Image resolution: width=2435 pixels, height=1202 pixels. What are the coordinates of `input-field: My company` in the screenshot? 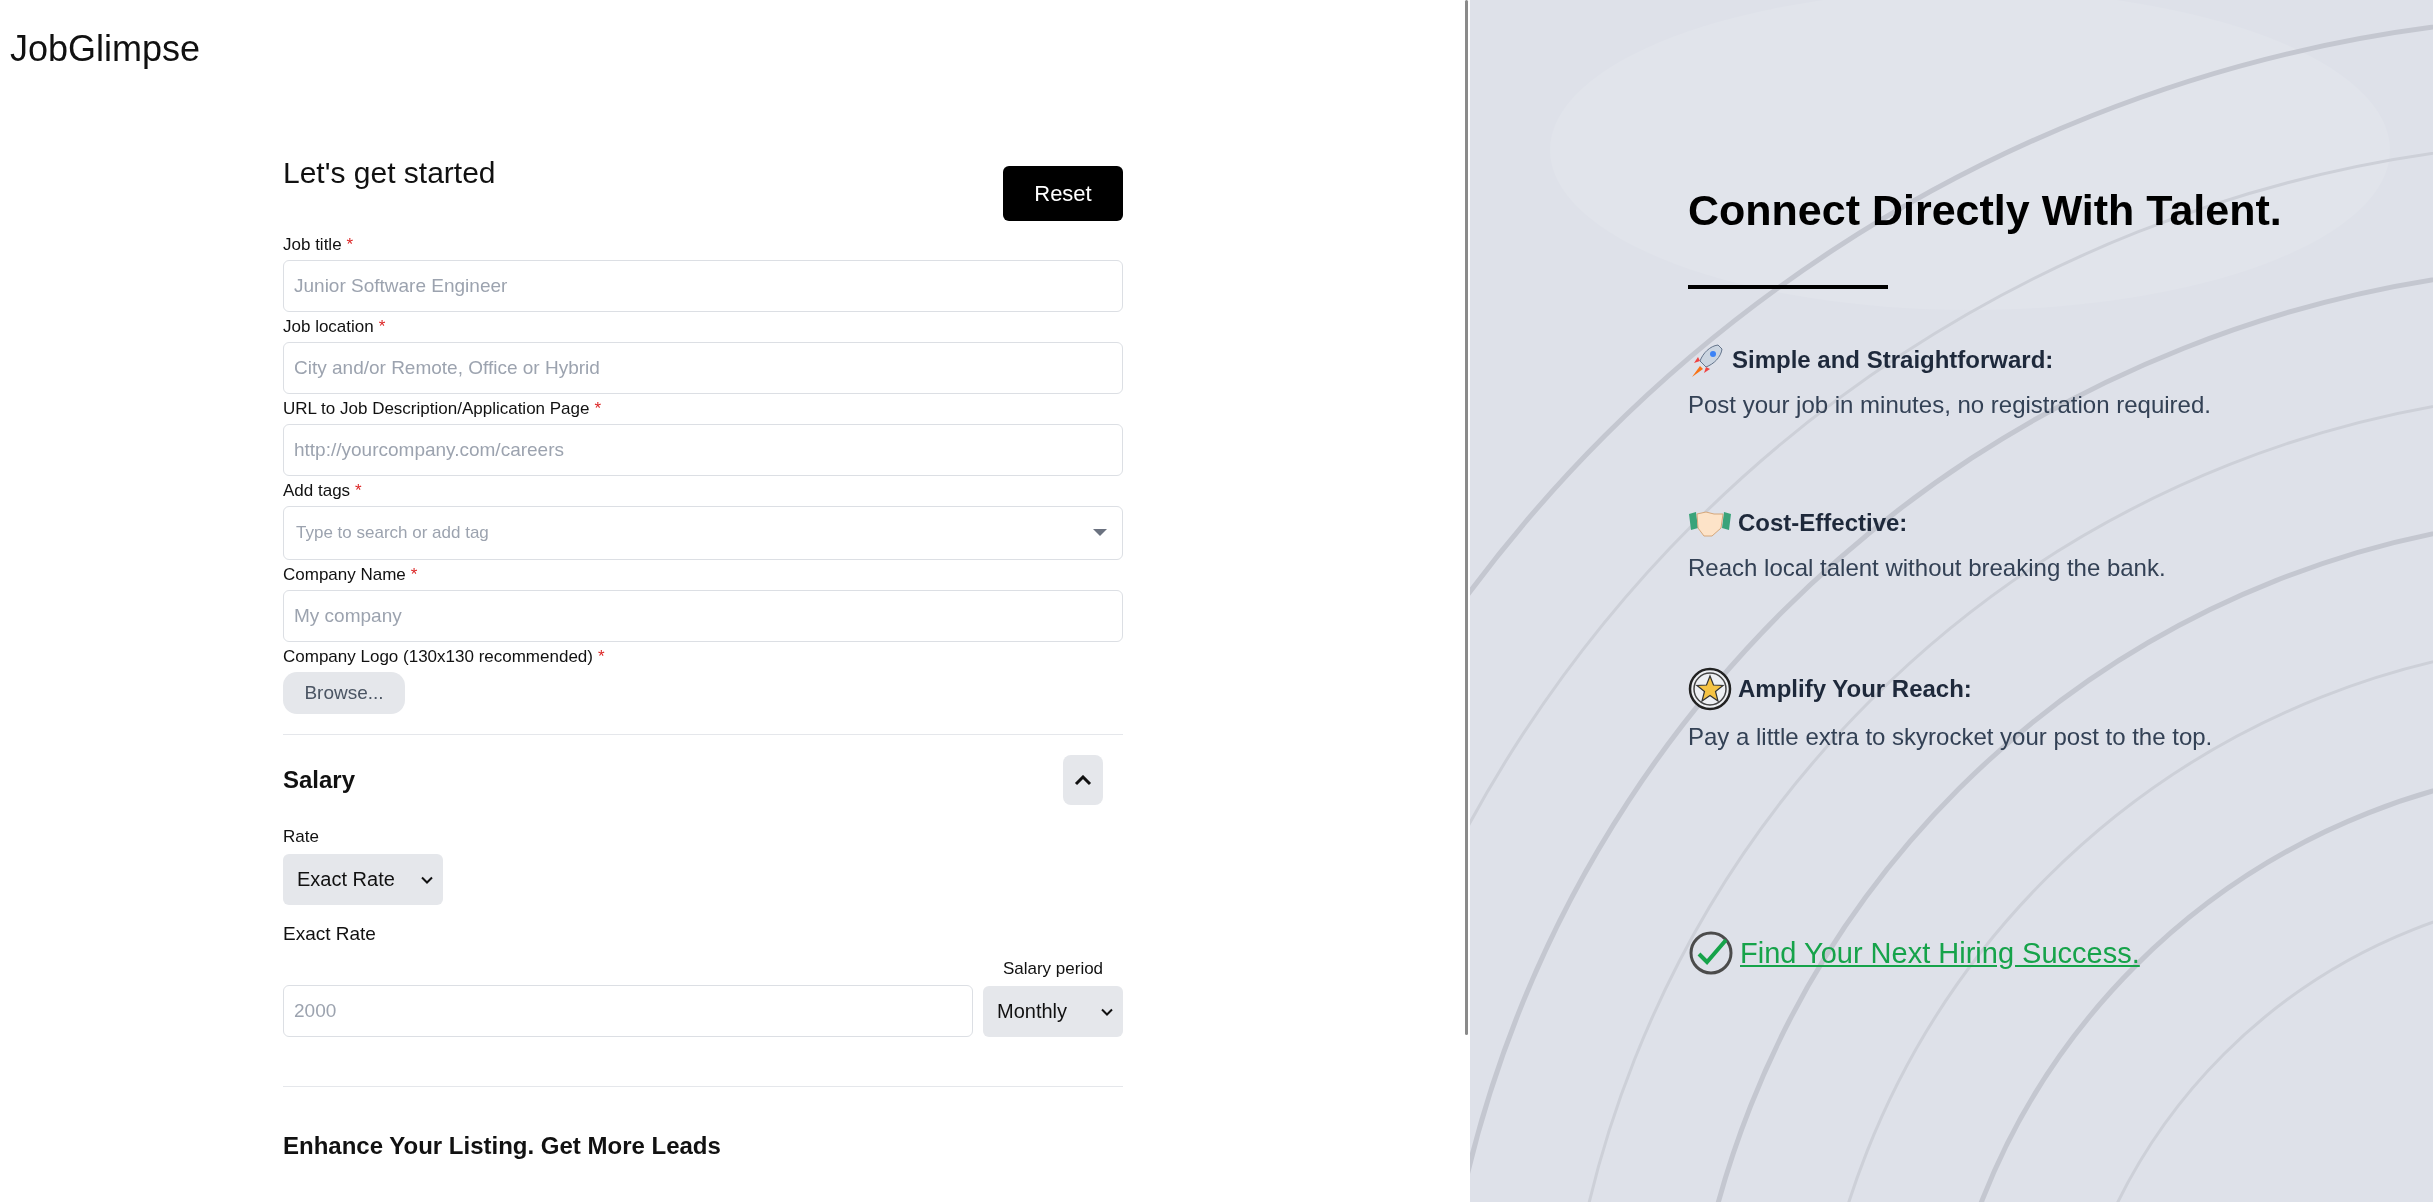 It's located at (703, 616).